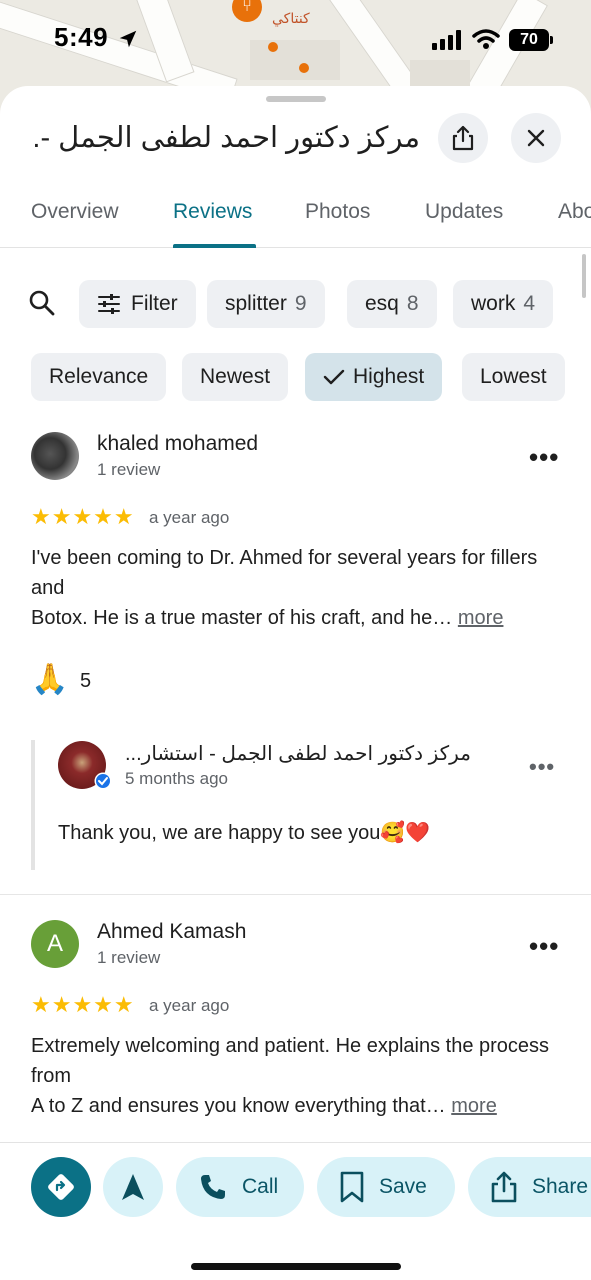 Image resolution: width=591 pixels, height=1280 pixels. I want to click on home-indicator, so click(296, 1266).